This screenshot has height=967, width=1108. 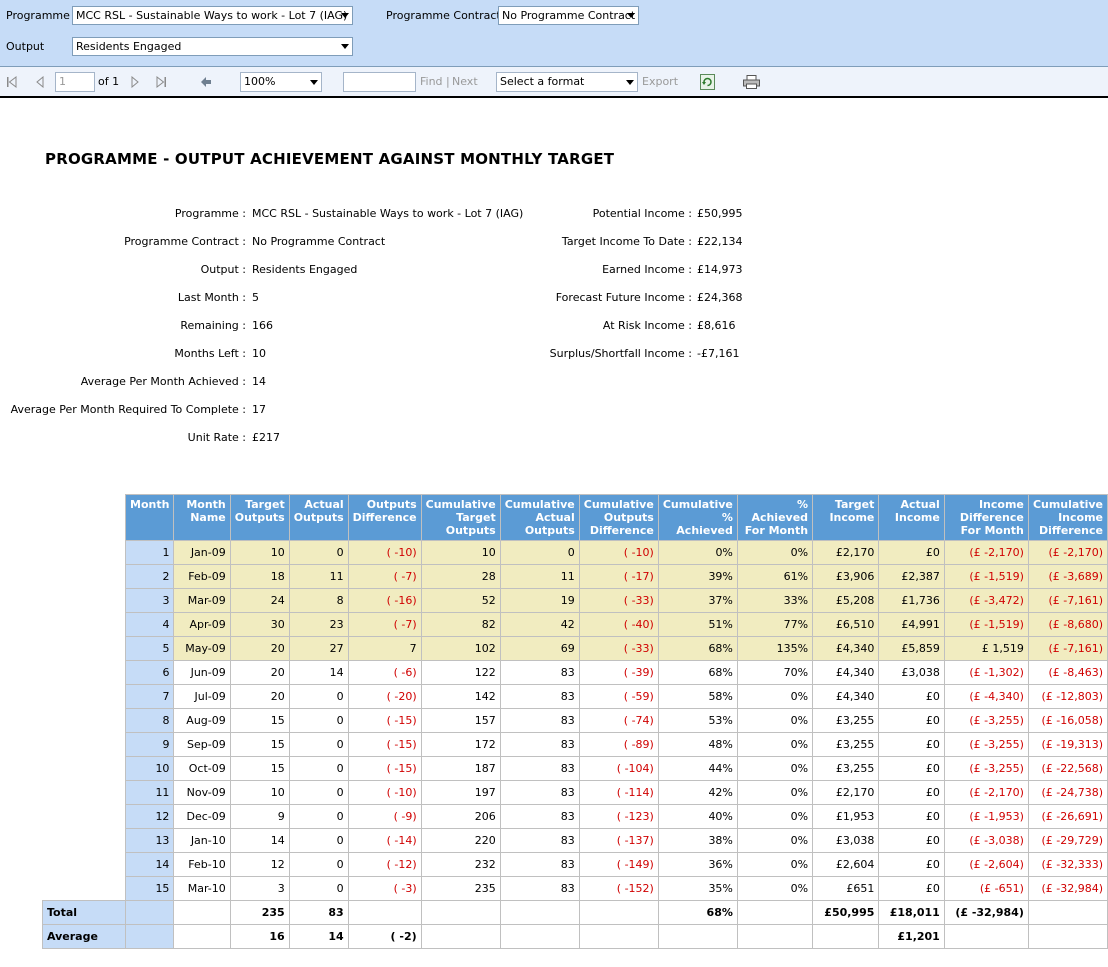 What do you see at coordinates (618, 576) in the screenshot?
I see `table-cell: ( -17)` at bounding box center [618, 576].